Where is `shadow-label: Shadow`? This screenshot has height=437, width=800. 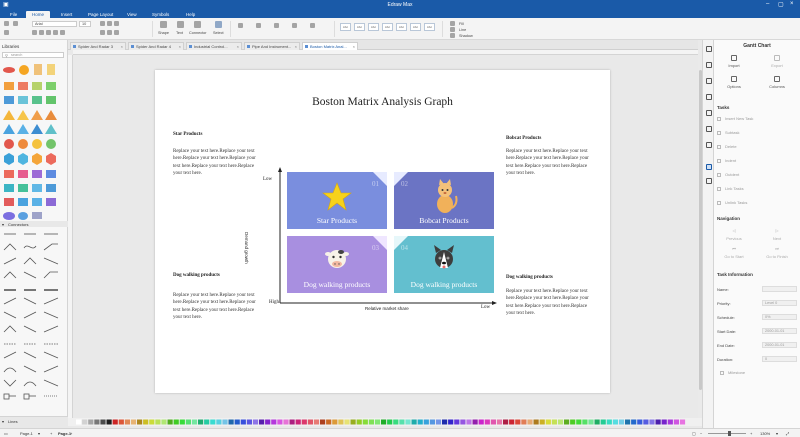
shadow-label: Shadow is located at coordinates (466, 36).